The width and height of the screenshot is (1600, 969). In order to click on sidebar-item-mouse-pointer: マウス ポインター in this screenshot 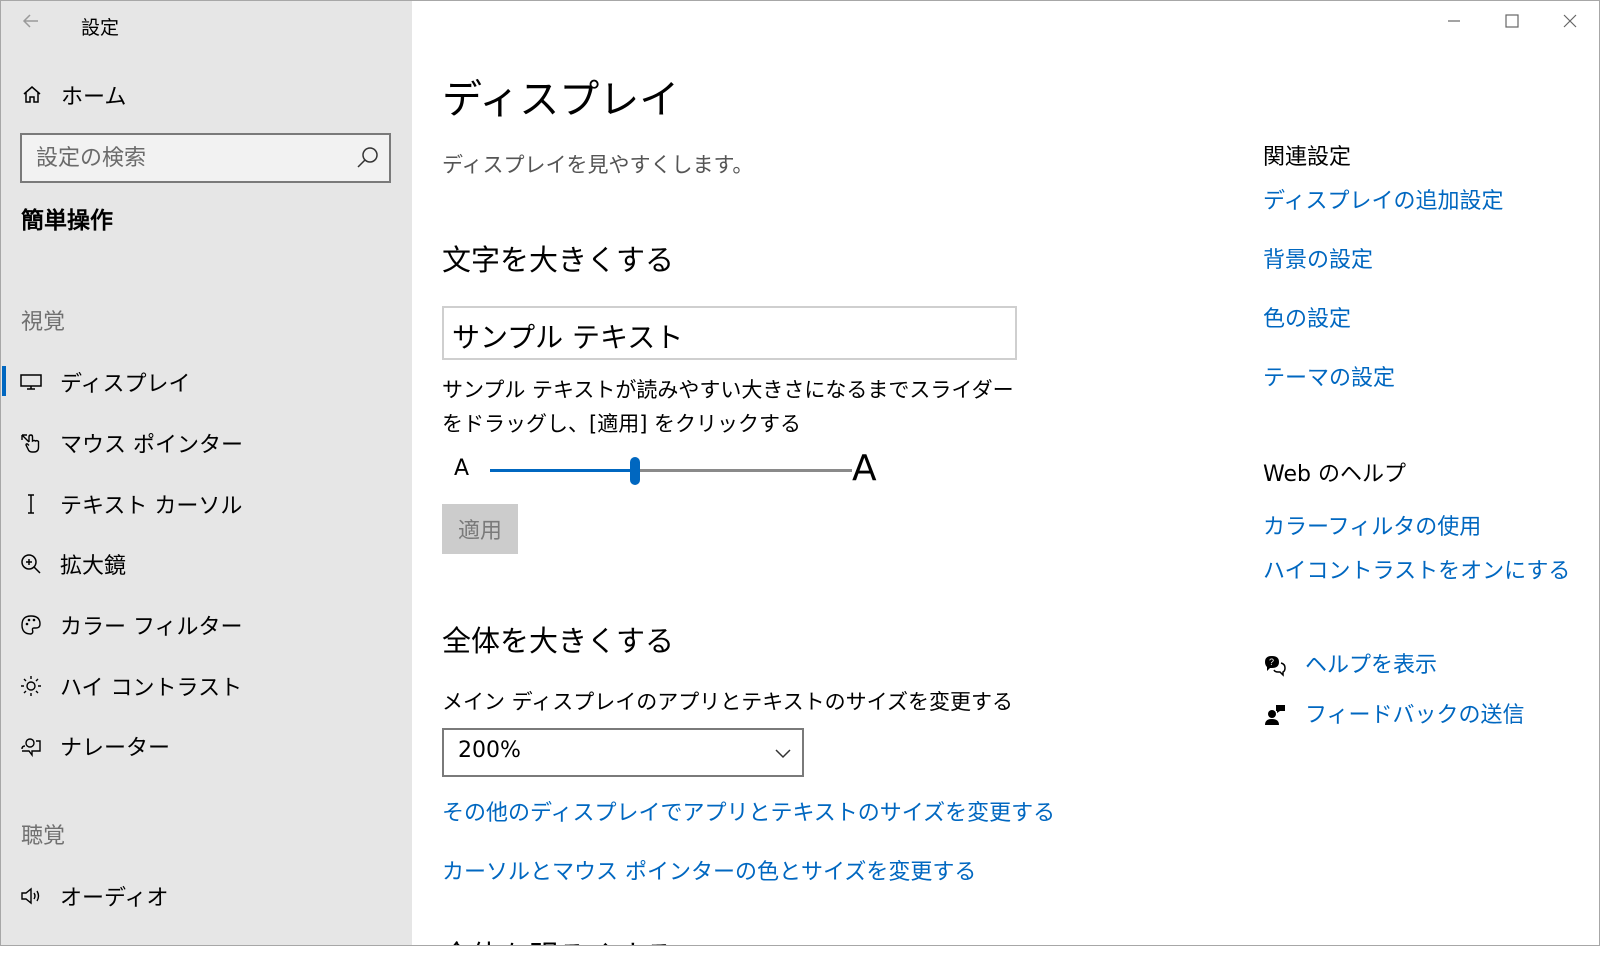, I will do `click(206, 442)`.